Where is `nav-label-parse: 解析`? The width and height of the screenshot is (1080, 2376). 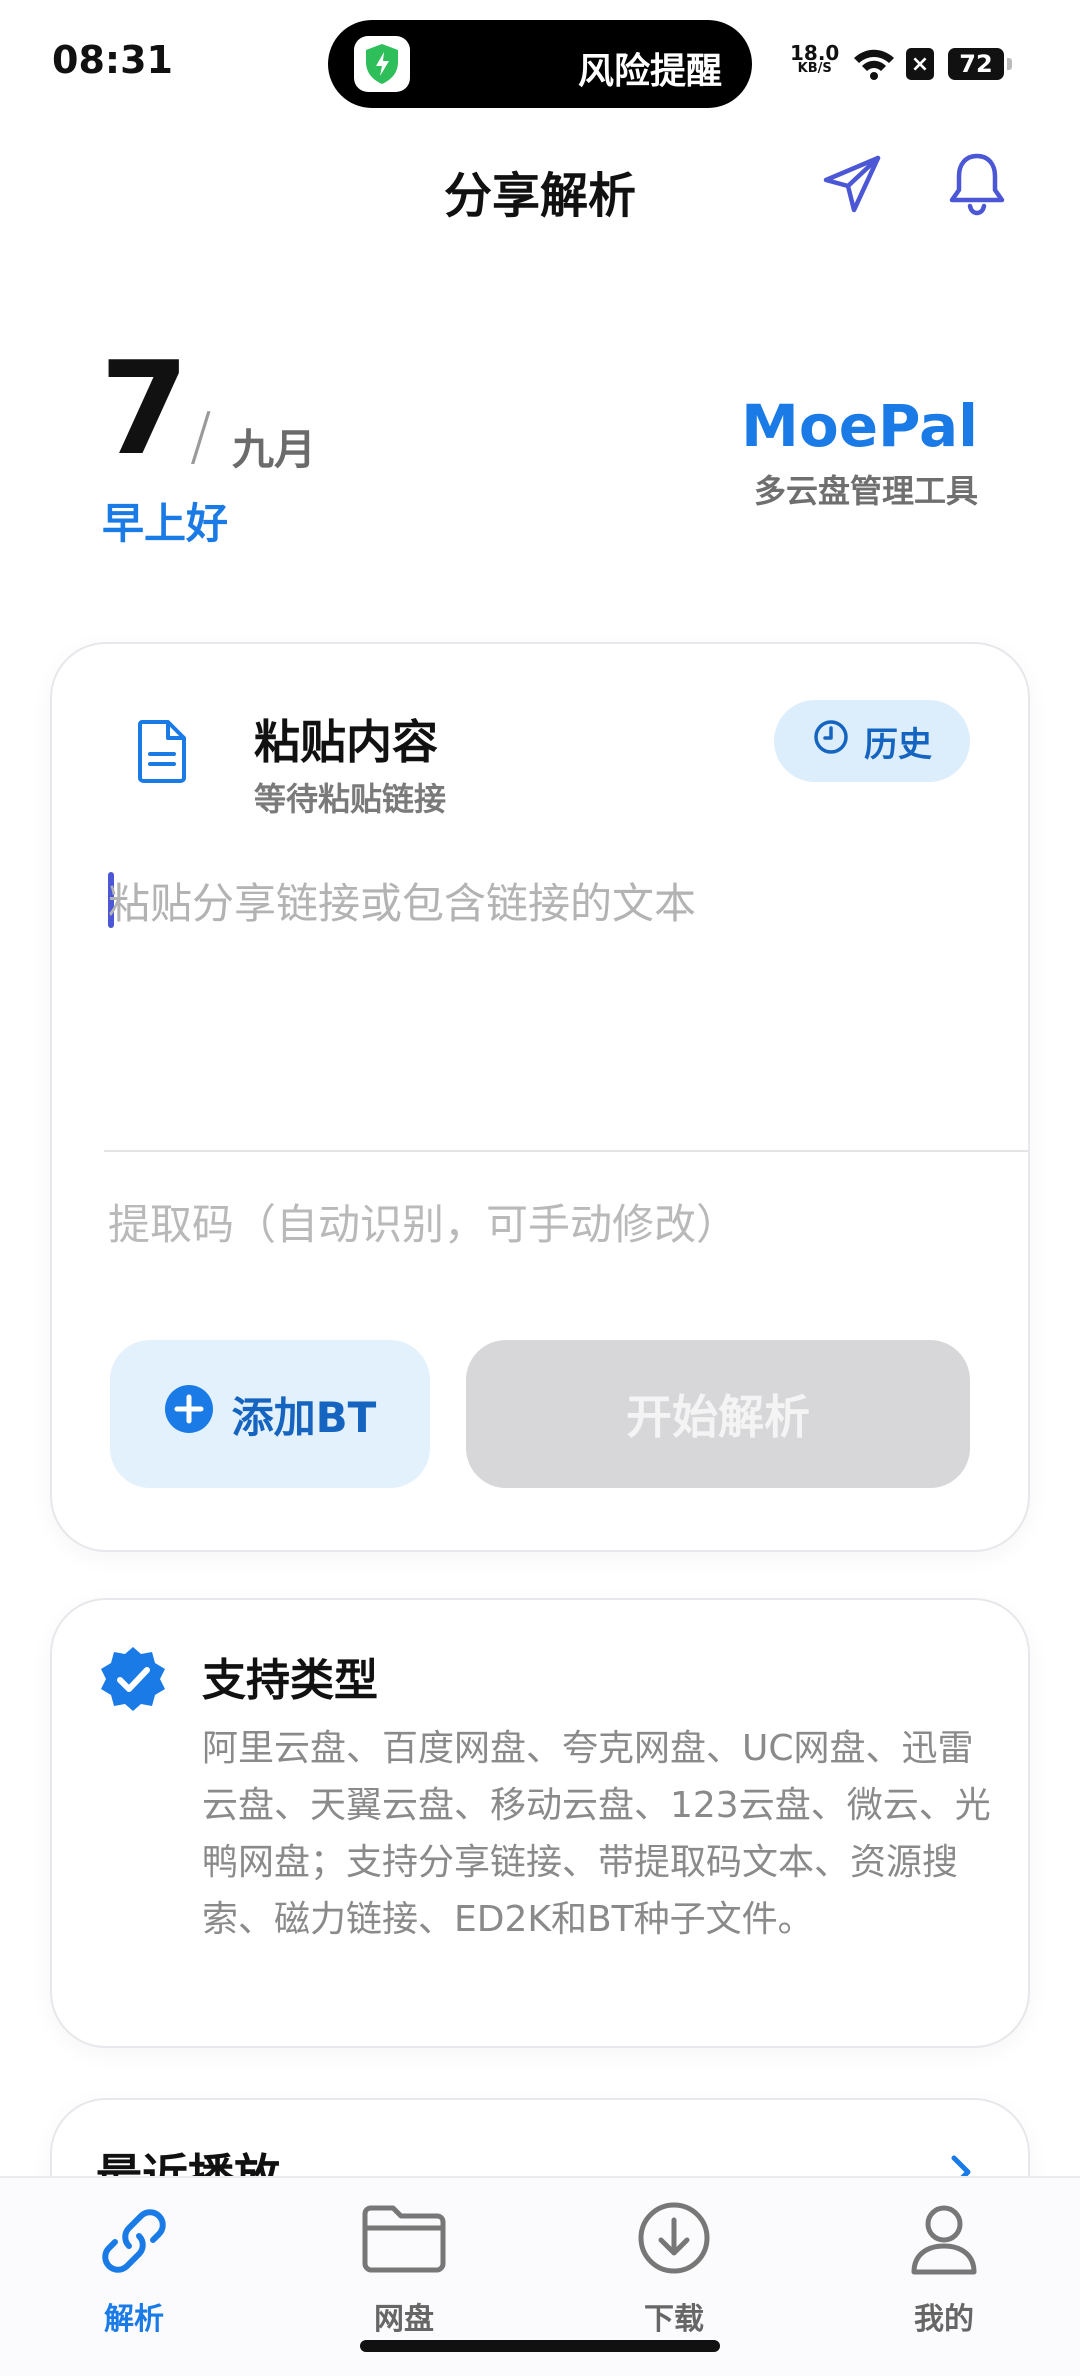
nav-label-parse: 解析 is located at coordinates (134, 2319).